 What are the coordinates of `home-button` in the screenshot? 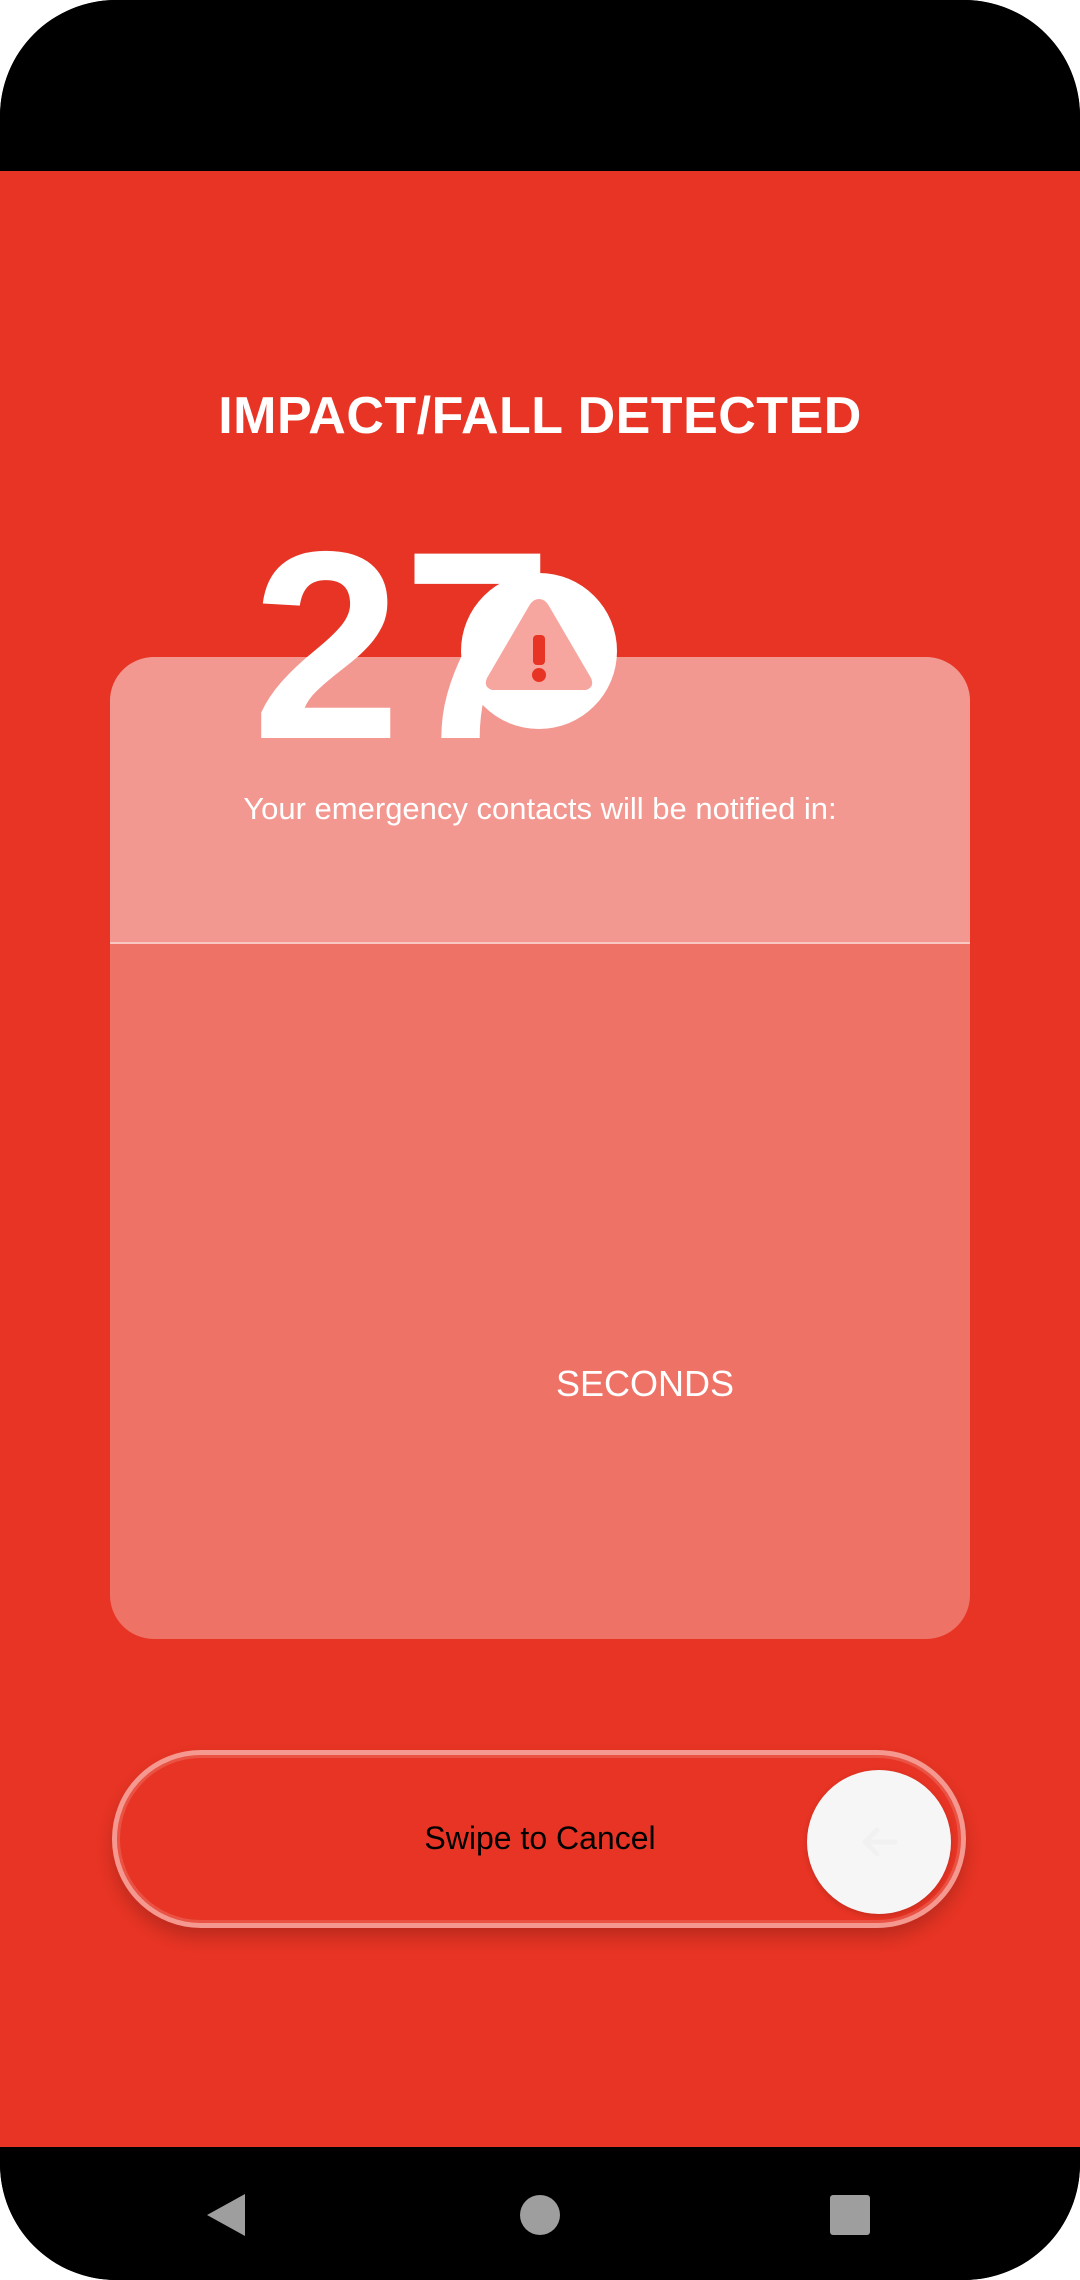 It's located at (540, 2215).